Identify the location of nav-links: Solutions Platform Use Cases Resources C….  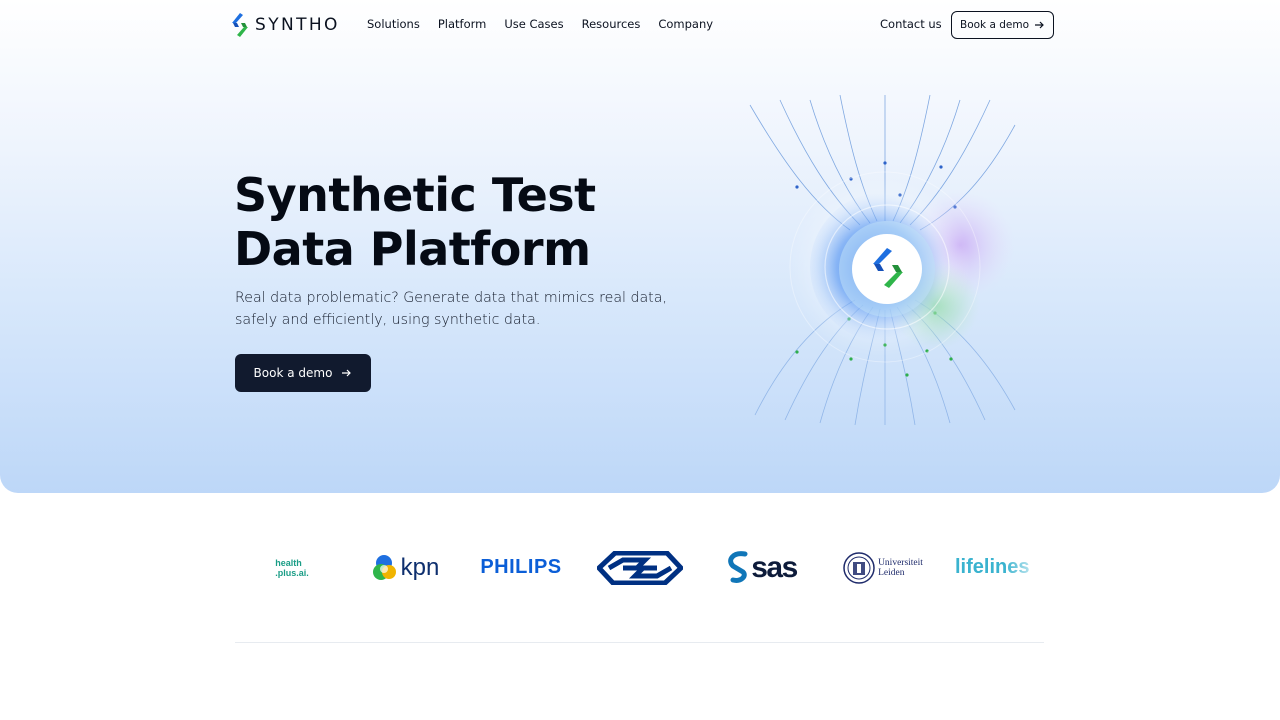
(549, 24).